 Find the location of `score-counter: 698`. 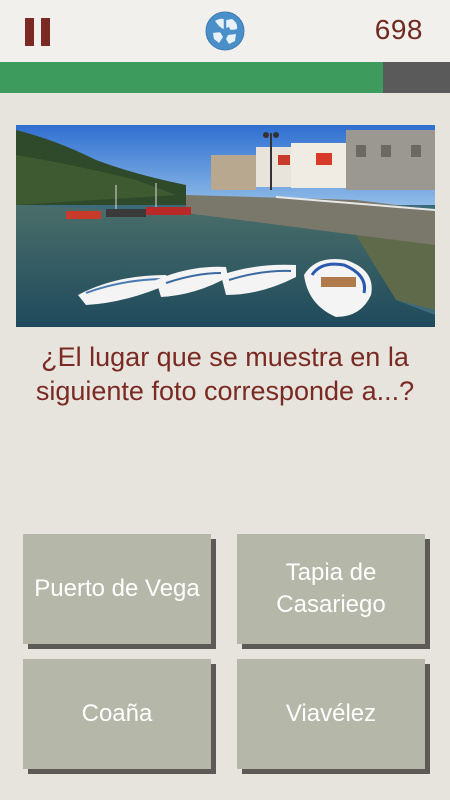

score-counter: 698 is located at coordinates (398, 29).